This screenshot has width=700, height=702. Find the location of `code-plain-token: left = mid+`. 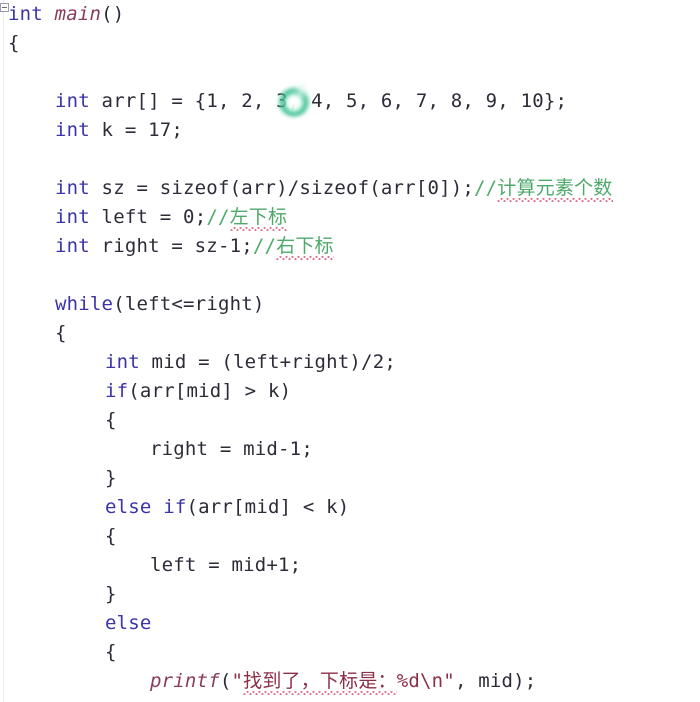

code-plain-token: left = mid+ is located at coordinates (214, 565).